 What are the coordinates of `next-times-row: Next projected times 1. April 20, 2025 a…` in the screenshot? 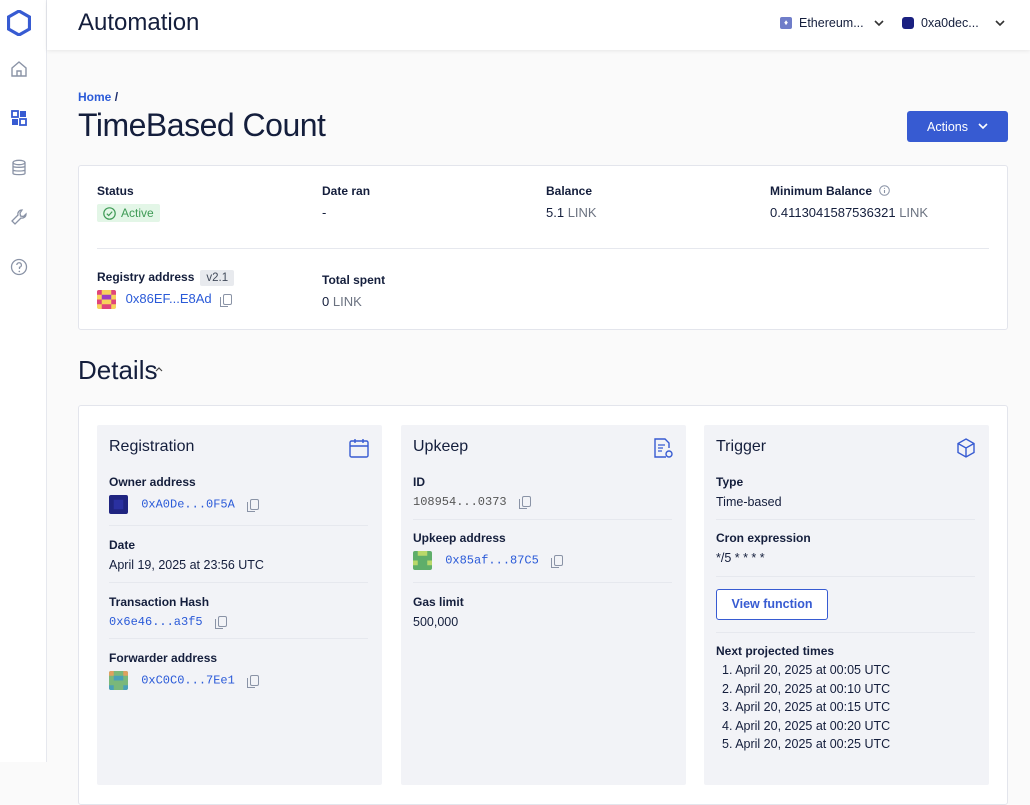 It's located at (845, 699).